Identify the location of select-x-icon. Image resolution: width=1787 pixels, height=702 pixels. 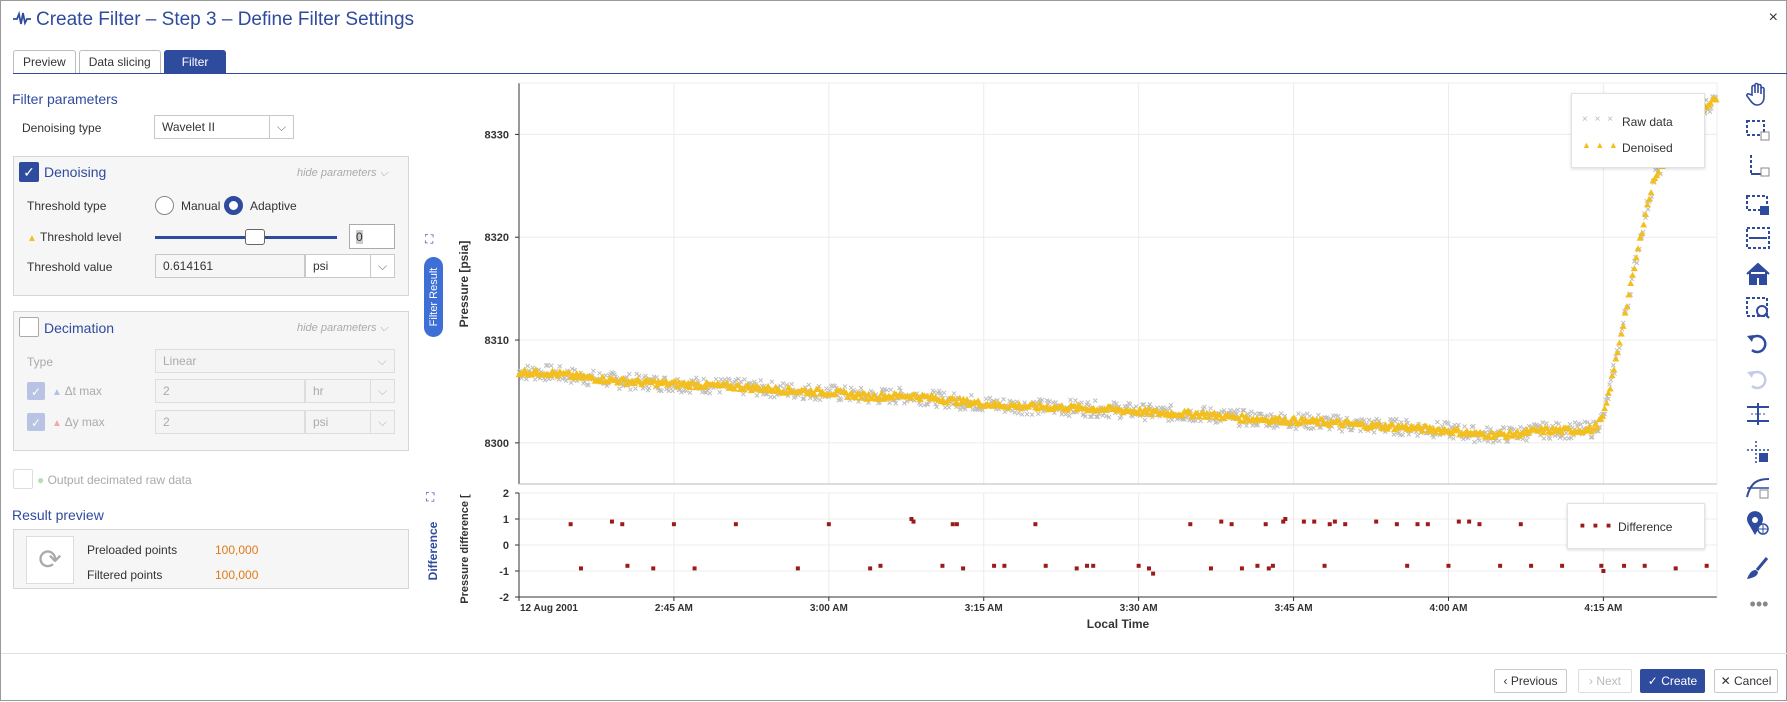
(1759, 239).